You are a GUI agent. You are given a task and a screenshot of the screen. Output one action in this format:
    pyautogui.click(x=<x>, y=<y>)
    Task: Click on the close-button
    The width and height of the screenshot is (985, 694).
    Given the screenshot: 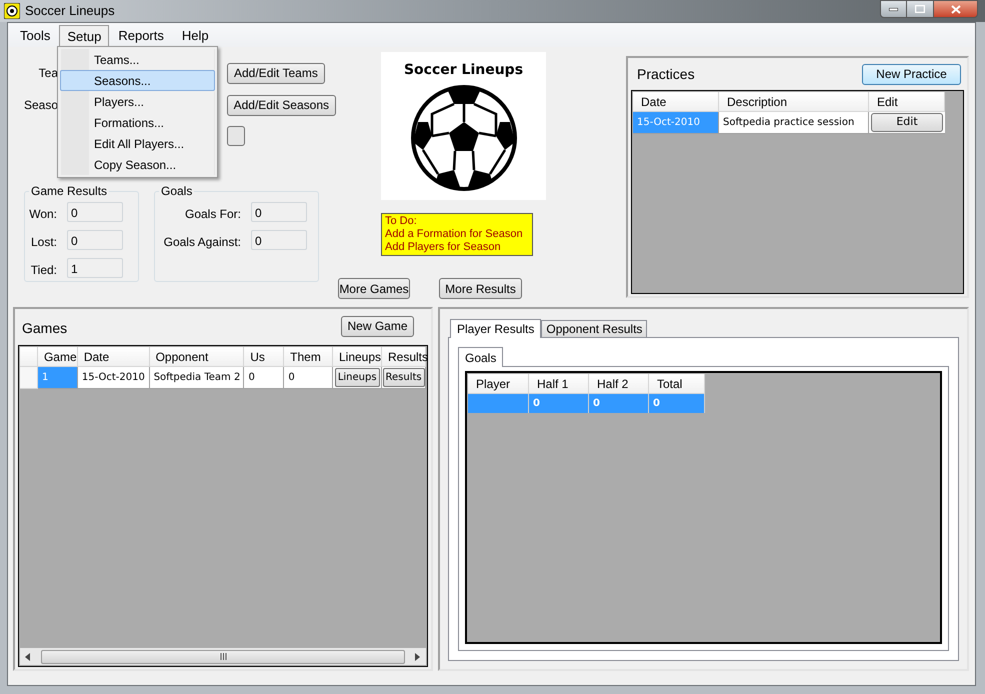 What is the action you would take?
    pyautogui.click(x=955, y=9)
    